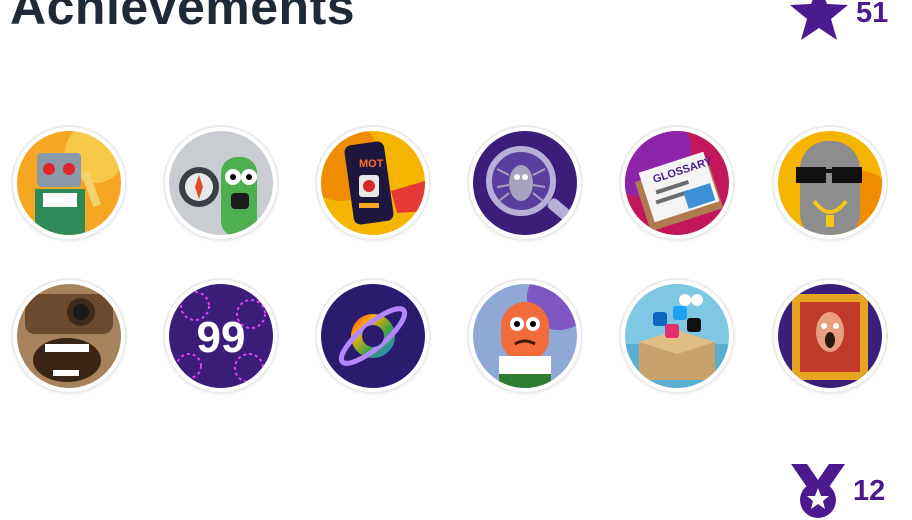 The image size is (912, 520). I want to click on badge-camera-laugh, so click(69, 336).